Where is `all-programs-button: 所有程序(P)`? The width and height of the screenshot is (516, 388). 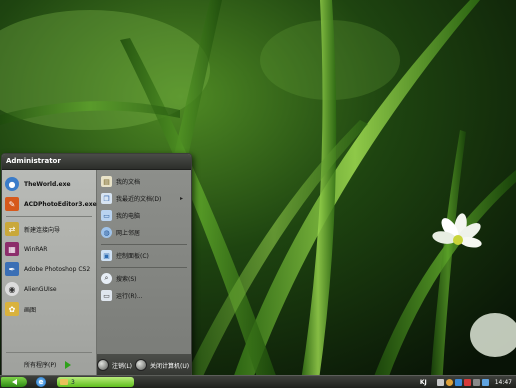
all-programs-button: 所有程序(P) is located at coordinates (48, 364).